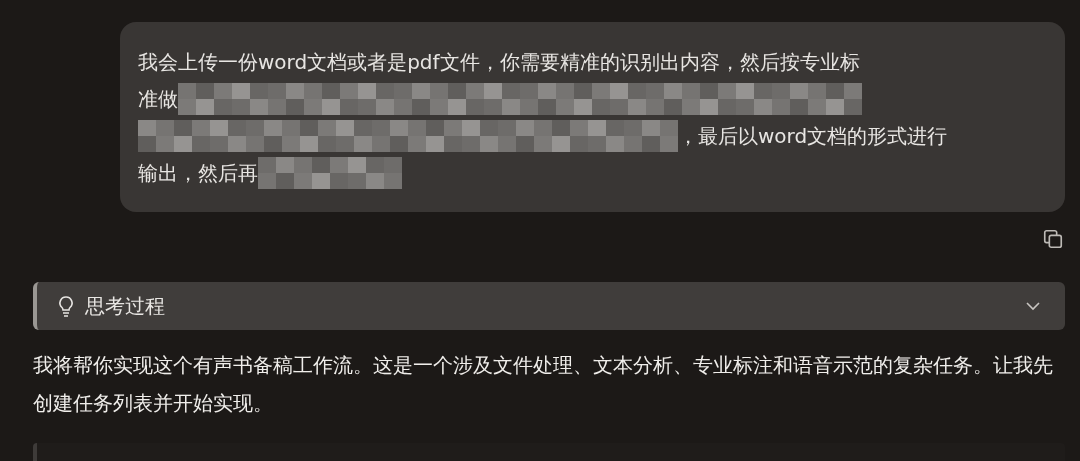  I want to click on copy-icon, so click(1053, 239).